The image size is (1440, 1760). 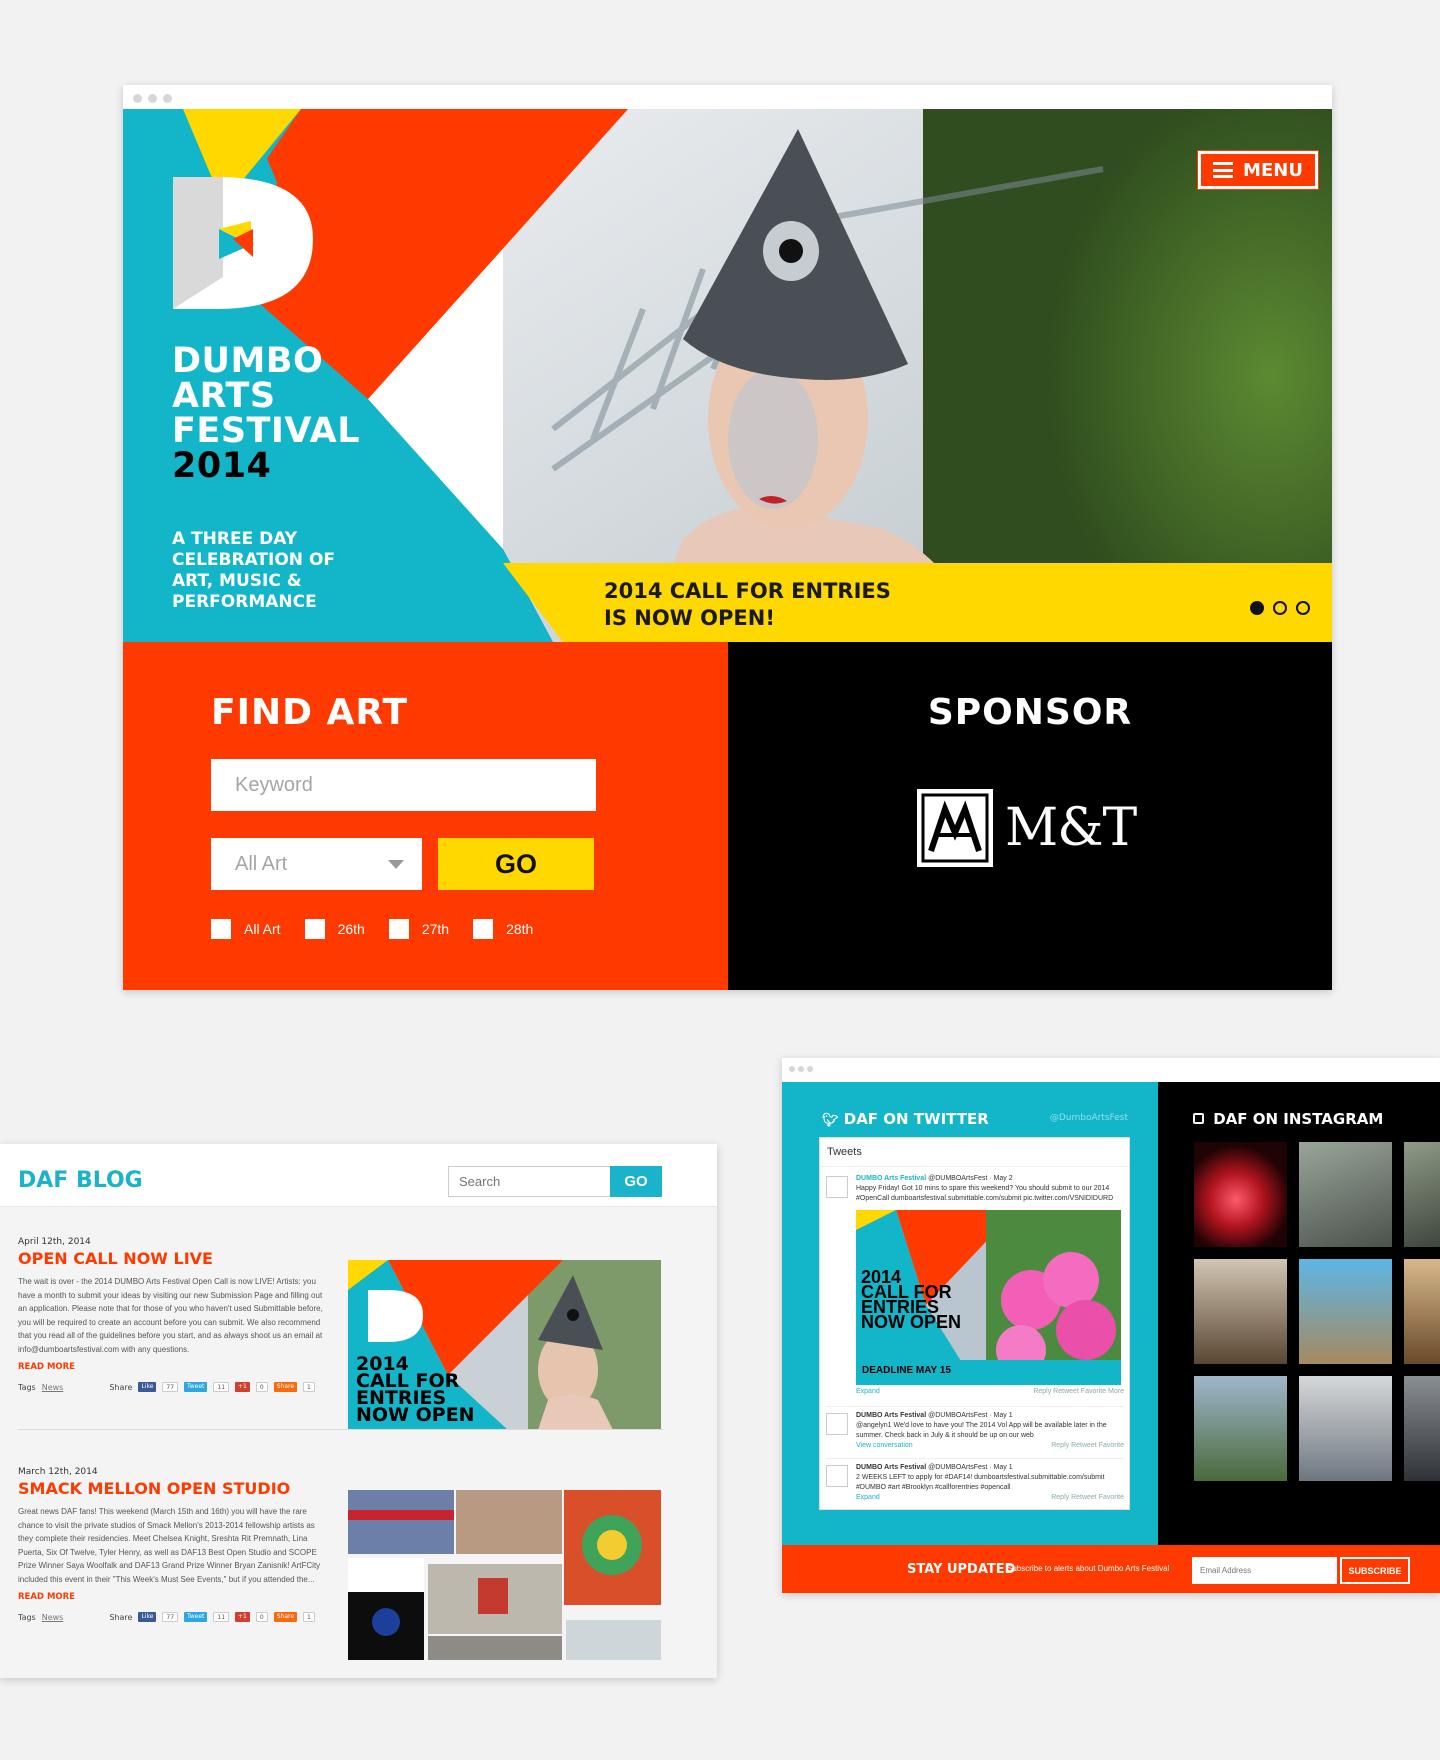 What do you see at coordinates (1288, 1119) in the screenshot?
I see `instagram-title: DAF ON INSTAGRAM` at bounding box center [1288, 1119].